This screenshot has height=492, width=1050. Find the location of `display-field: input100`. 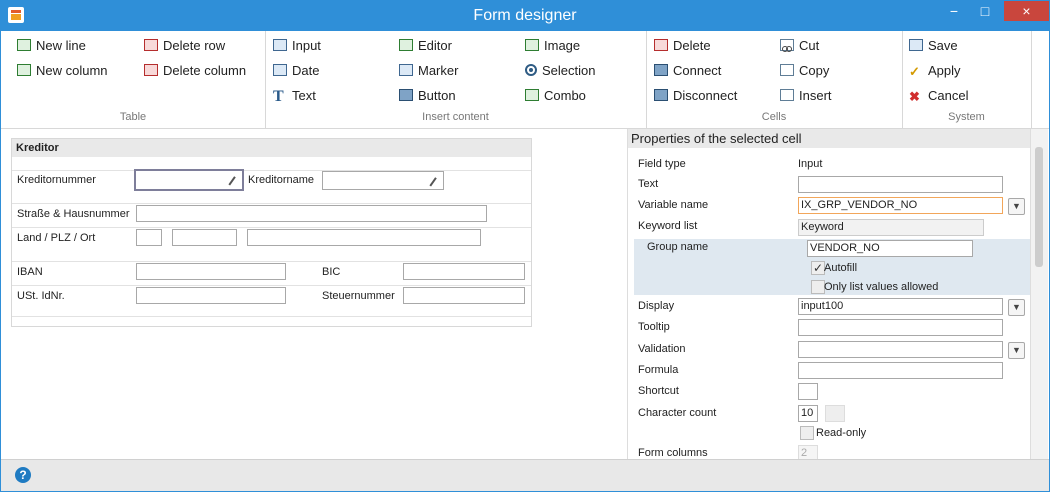

display-field: input100 is located at coordinates (900, 306).